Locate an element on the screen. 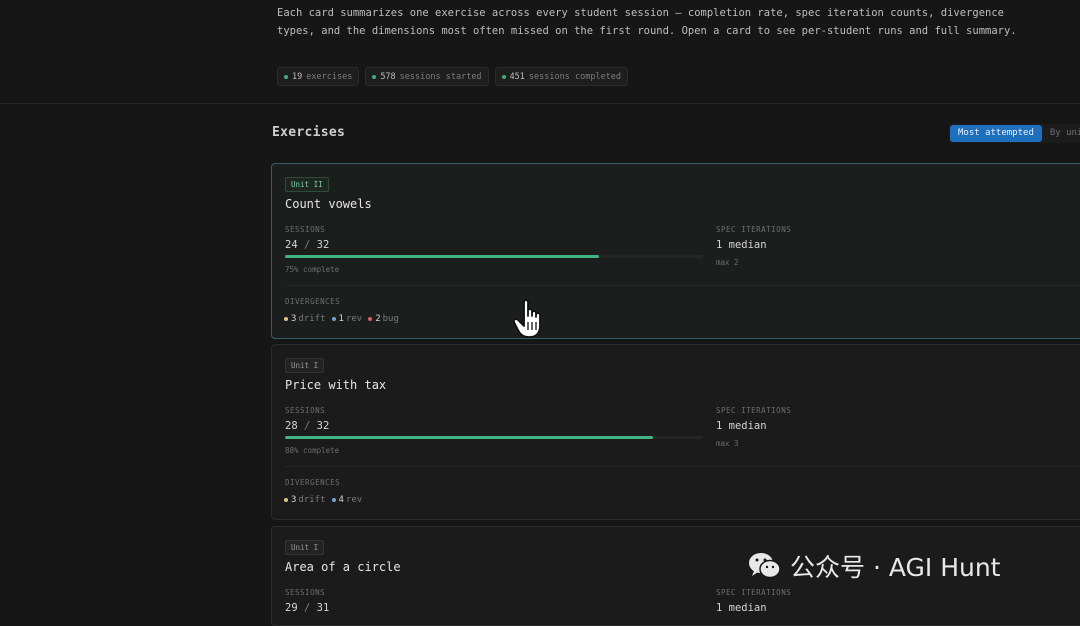 This screenshot has width=1080, height=626. stat-value: 19 is located at coordinates (297, 76).